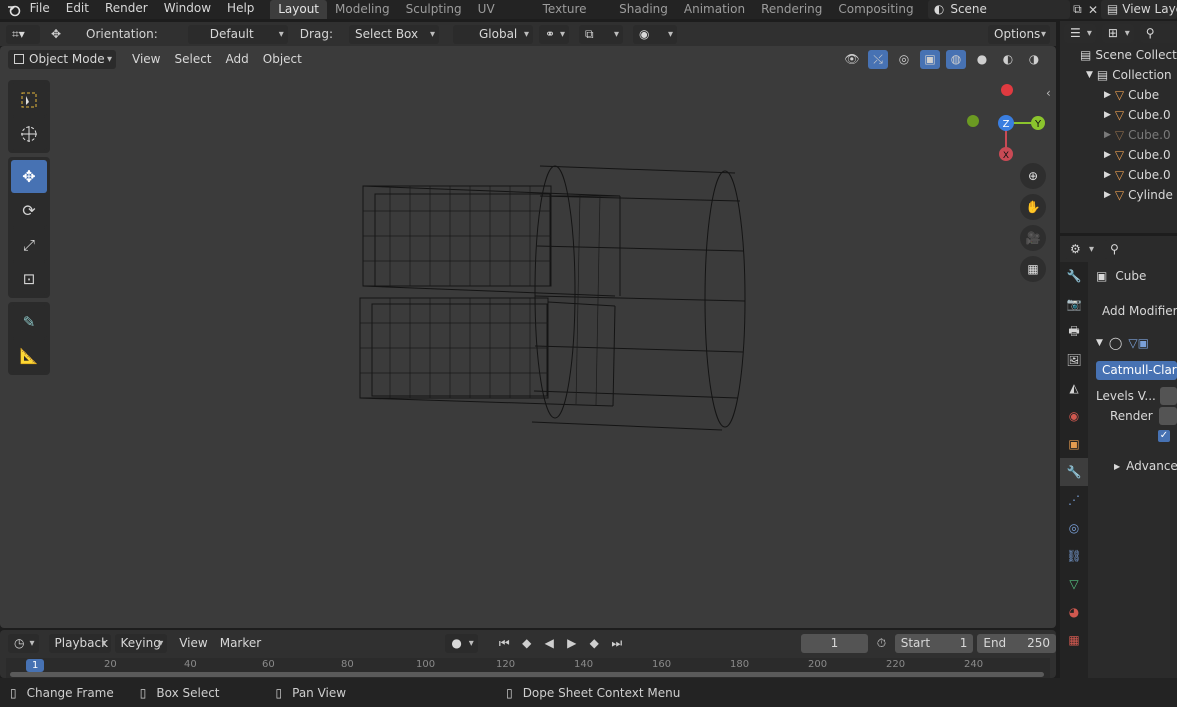  I want to click on blender-logo-icon, so click(14, 9).